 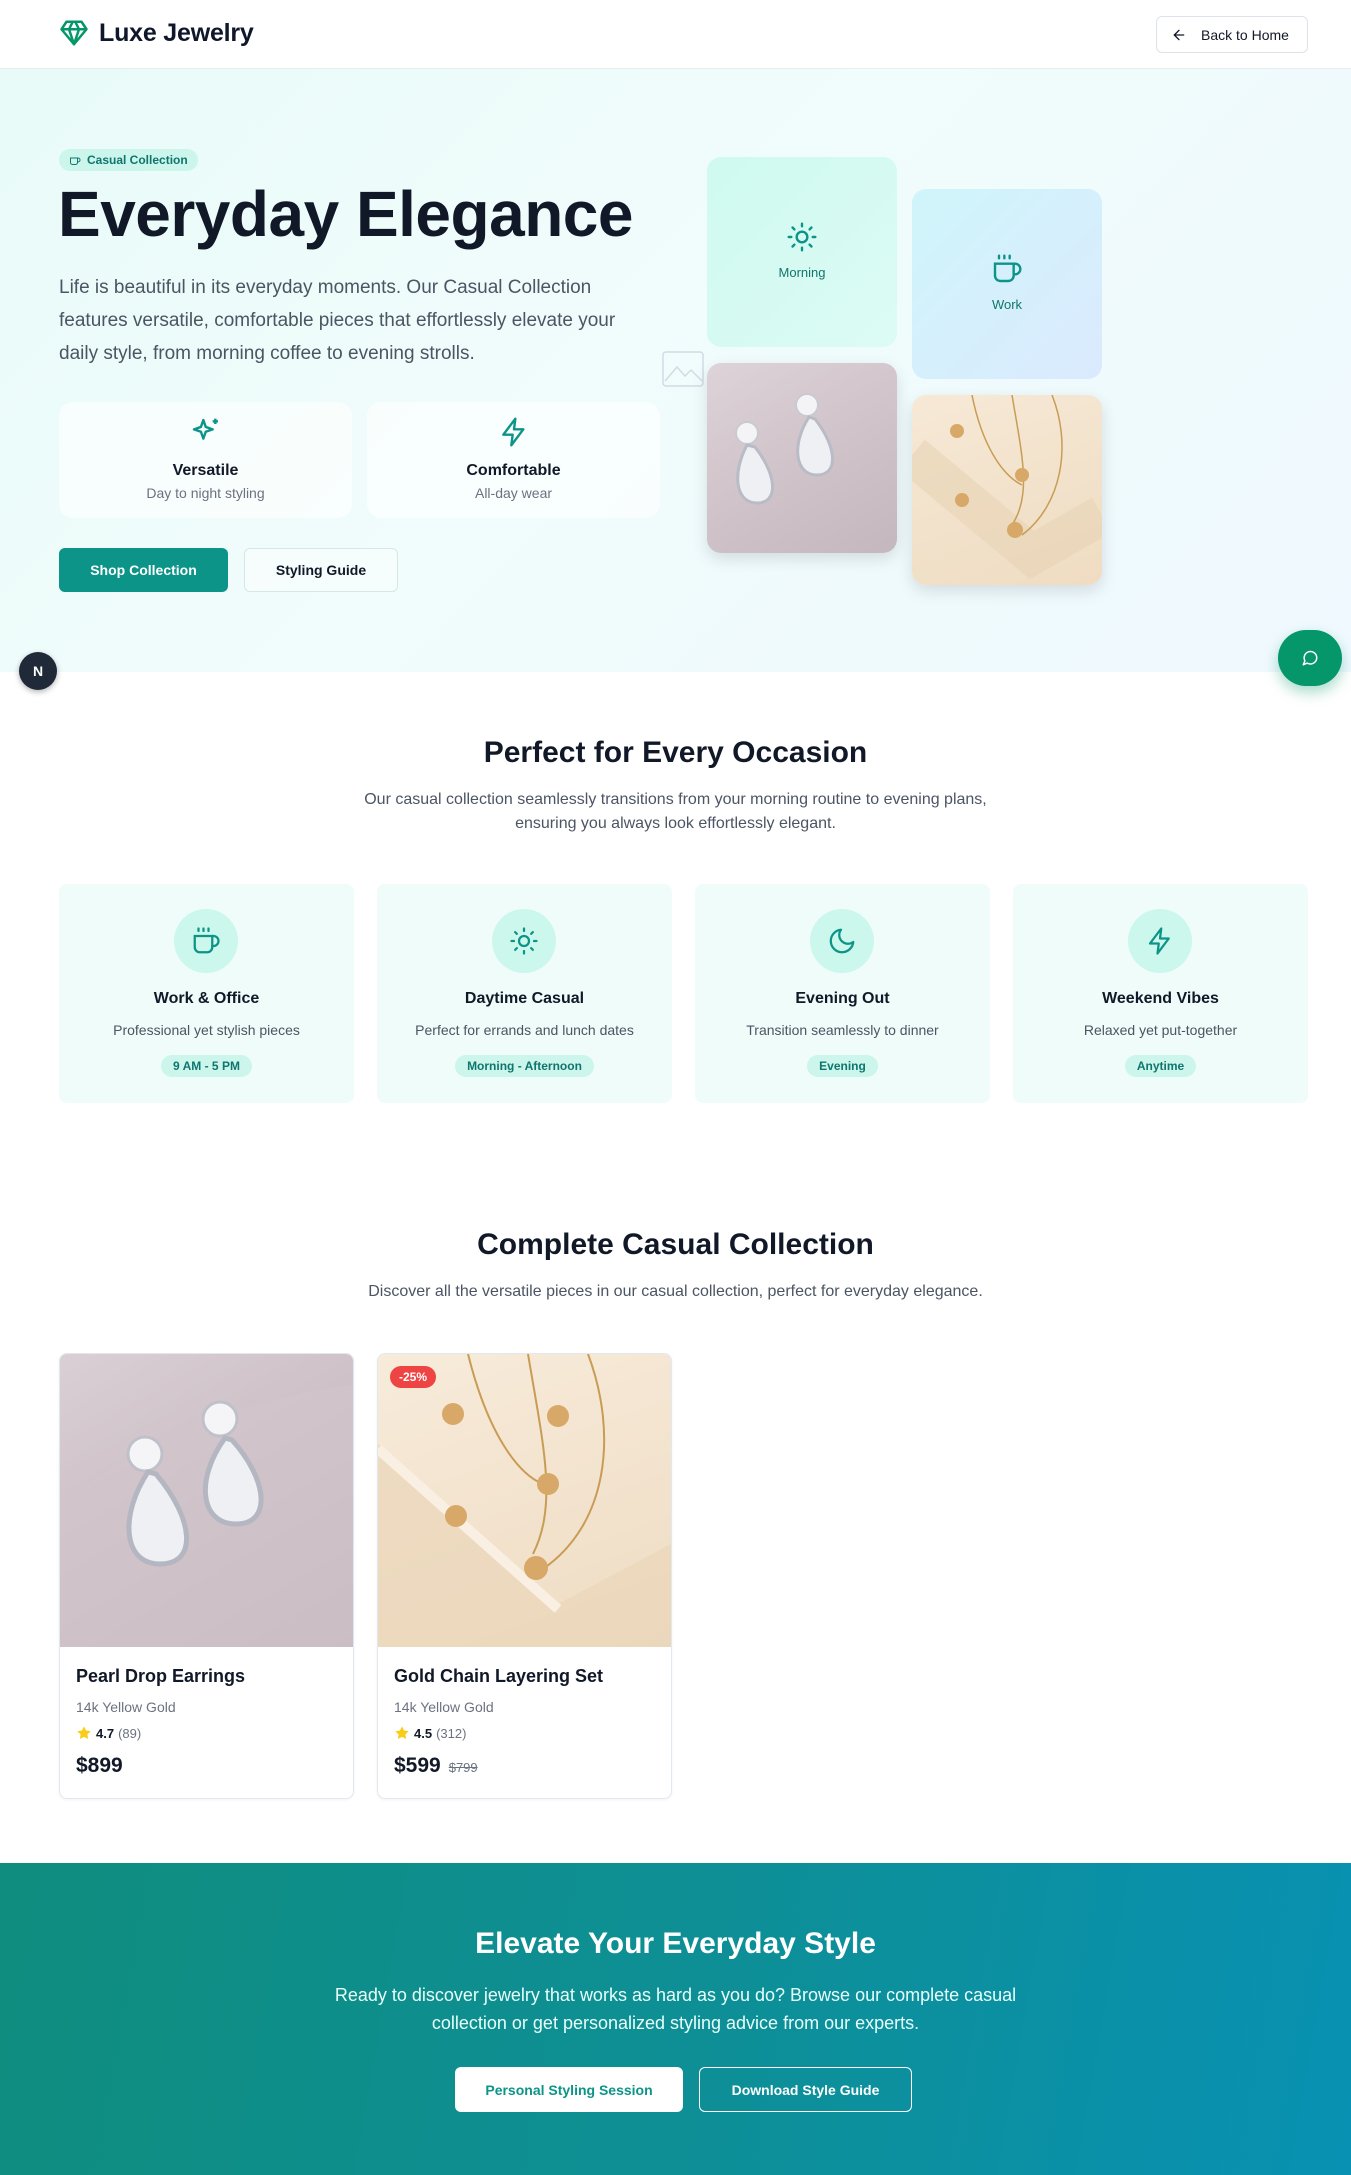 I want to click on collection-badge: Casual Collection, so click(x=128, y=160).